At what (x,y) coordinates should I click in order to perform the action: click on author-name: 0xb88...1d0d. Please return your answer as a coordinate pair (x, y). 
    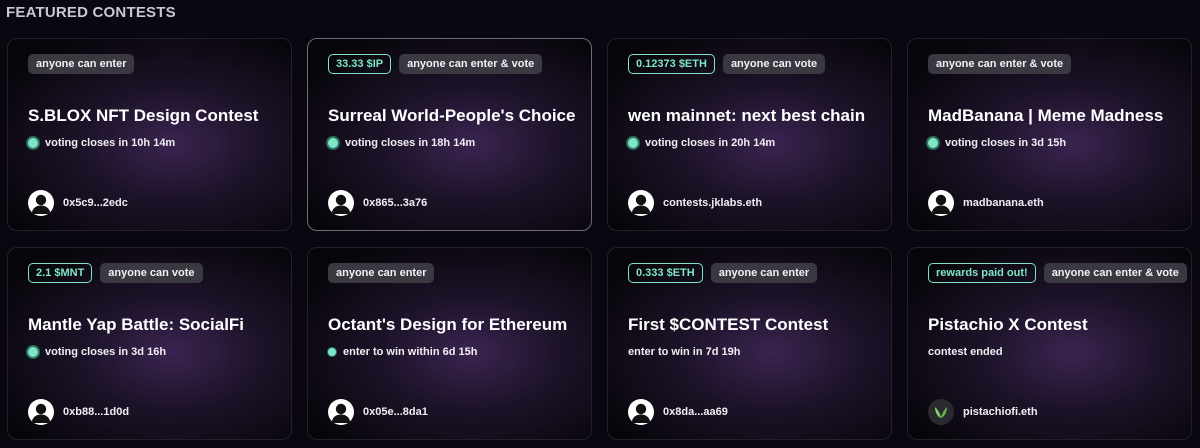
    Looking at the image, I should click on (96, 412).